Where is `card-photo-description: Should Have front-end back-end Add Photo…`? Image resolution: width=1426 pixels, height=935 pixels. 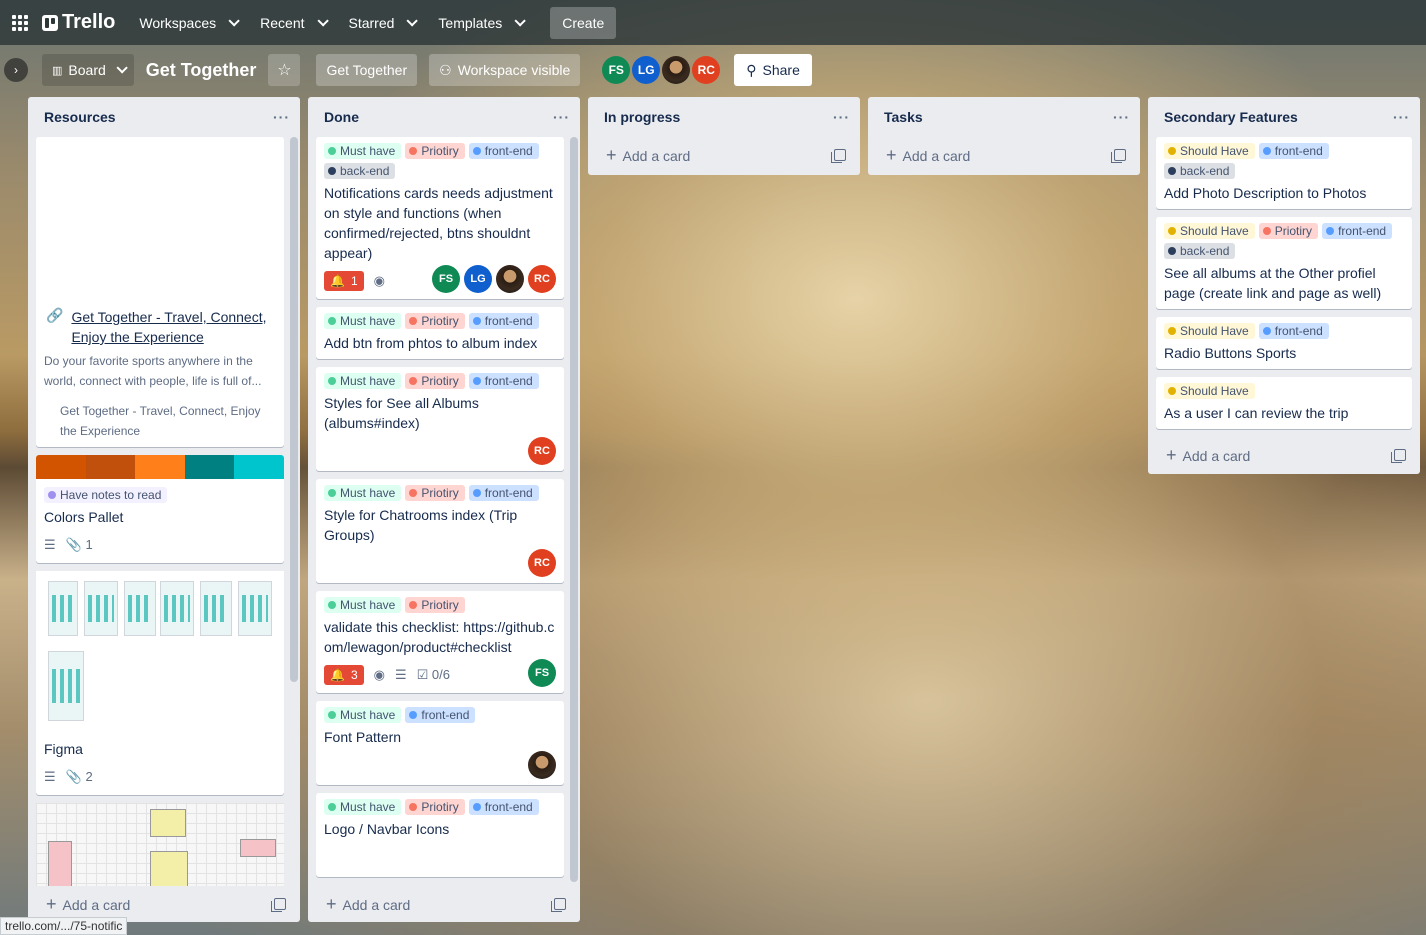
card-photo-description: Should Have front-end back-end Add Photo… is located at coordinates (1284, 173).